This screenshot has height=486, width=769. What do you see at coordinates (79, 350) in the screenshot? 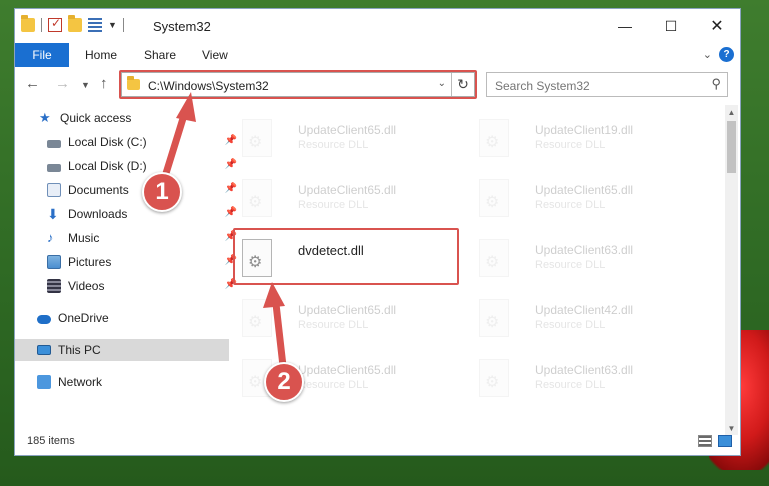
I see `sidebar-item-label: This PC` at bounding box center [79, 350].